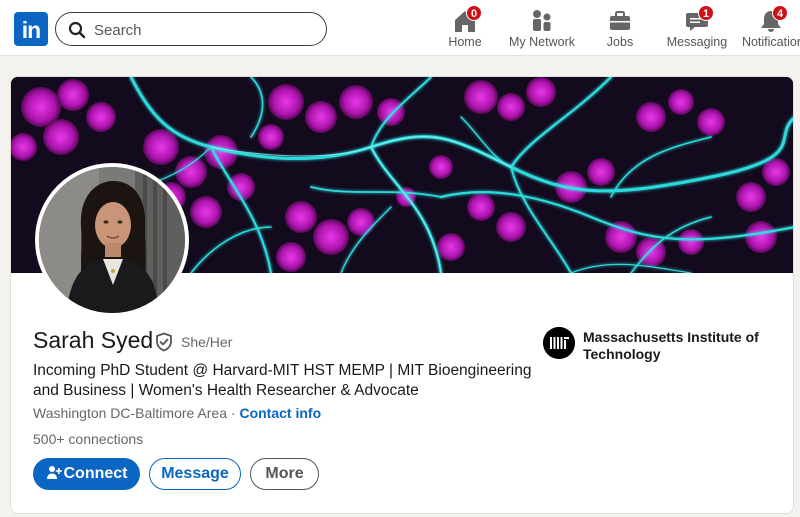 This screenshot has width=800, height=517. What do you see at coordinates (95, 473) in the screenshot?
I see `connect-label: Connect` at bounding box center [95, 473].